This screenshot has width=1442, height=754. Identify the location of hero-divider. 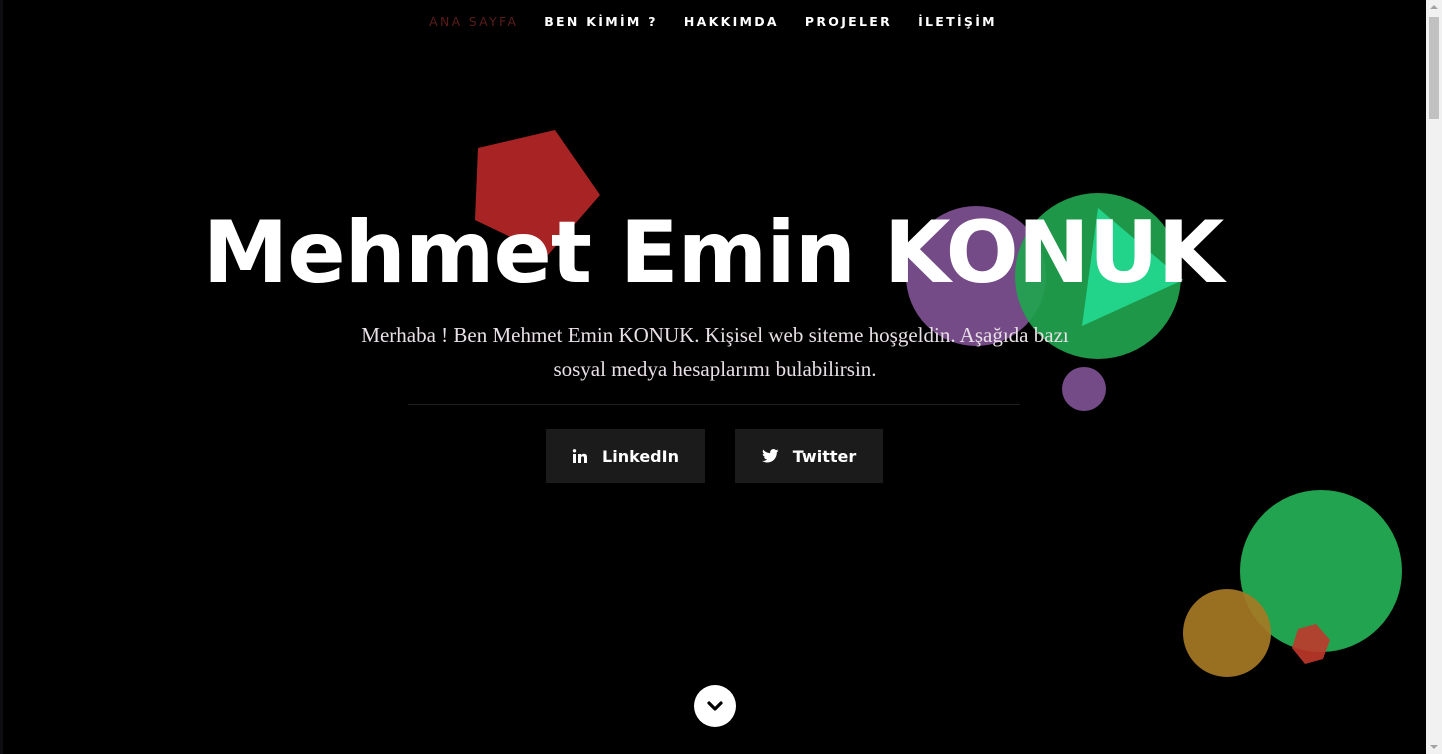
(714, 404).